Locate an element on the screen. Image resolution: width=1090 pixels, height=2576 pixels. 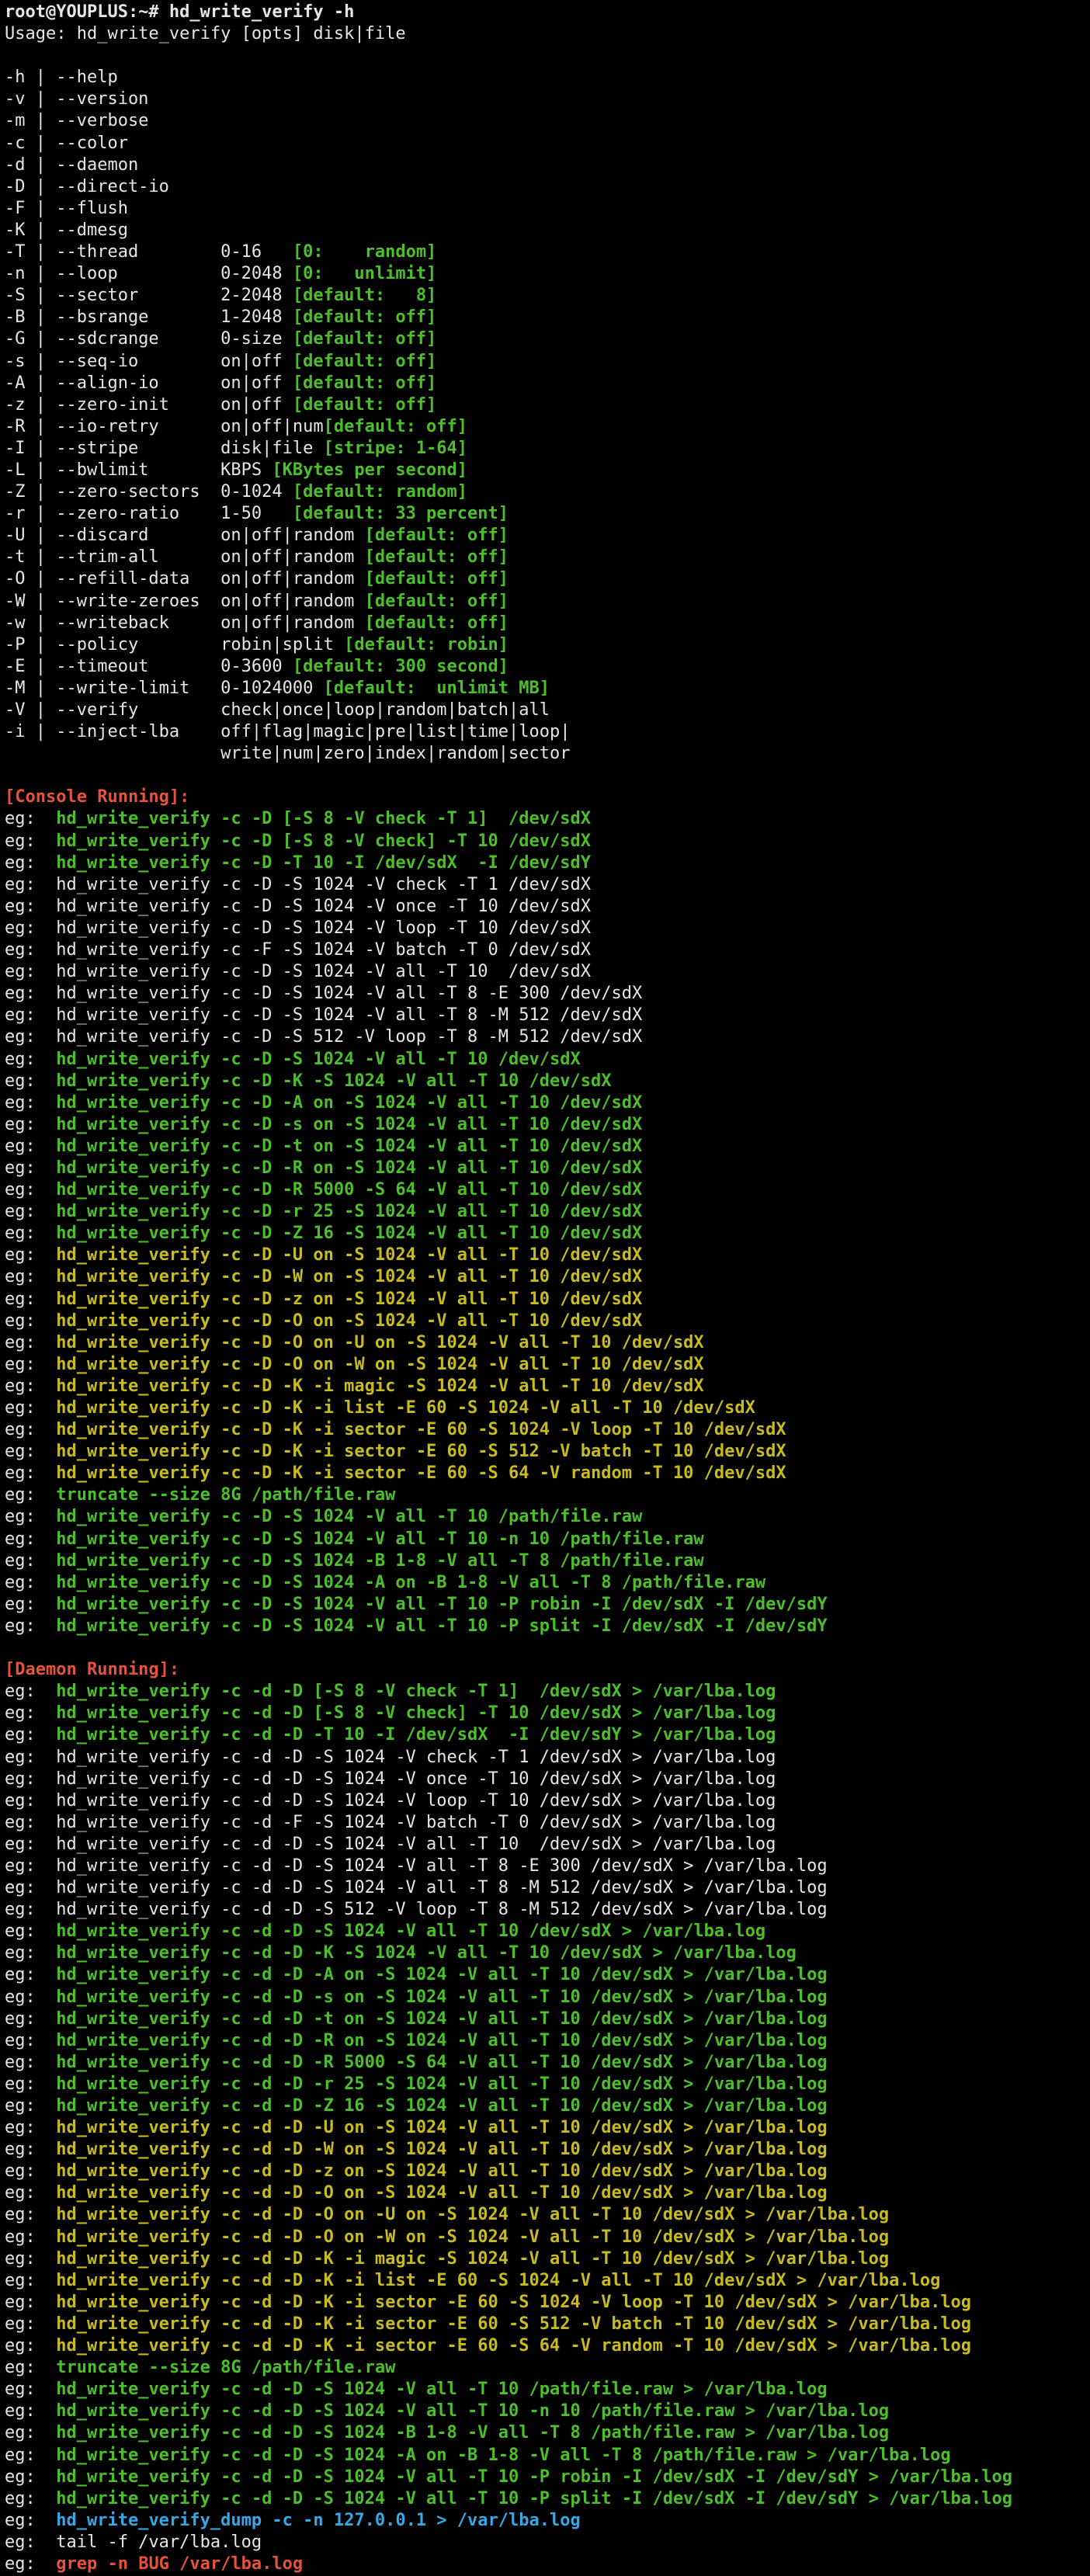
terminal-text-segment: -v | --version is located at coordinates (77, 99).